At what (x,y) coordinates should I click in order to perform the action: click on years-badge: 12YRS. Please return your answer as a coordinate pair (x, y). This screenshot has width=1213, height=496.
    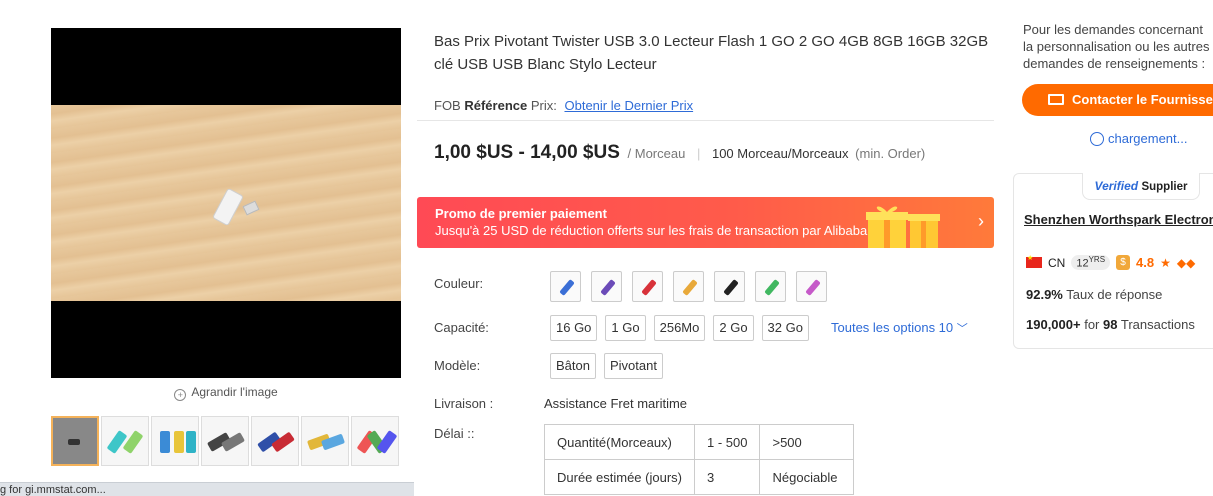
    Looking at the image, I should click on (1091, 262).